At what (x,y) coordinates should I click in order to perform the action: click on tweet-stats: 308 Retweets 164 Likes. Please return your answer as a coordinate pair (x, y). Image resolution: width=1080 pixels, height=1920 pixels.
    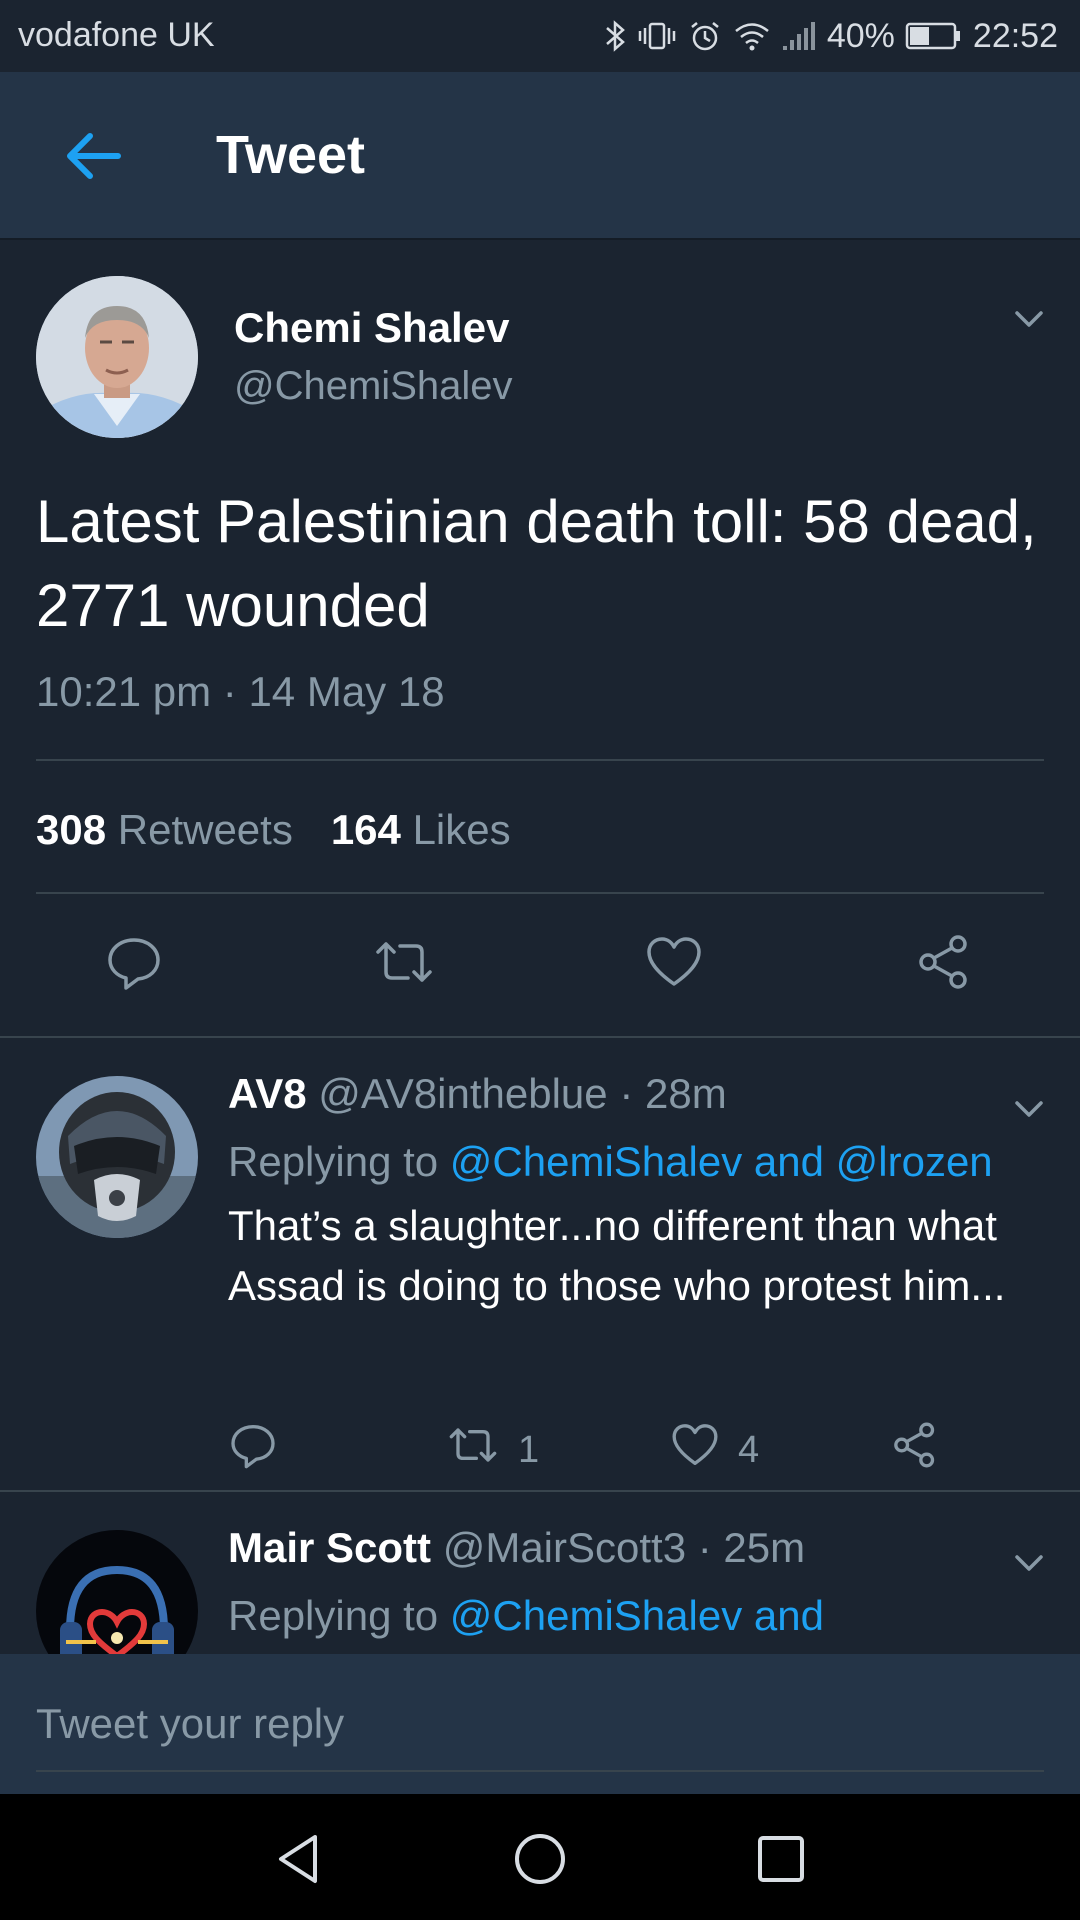
    Looking at the image, I should click on (273, 830).